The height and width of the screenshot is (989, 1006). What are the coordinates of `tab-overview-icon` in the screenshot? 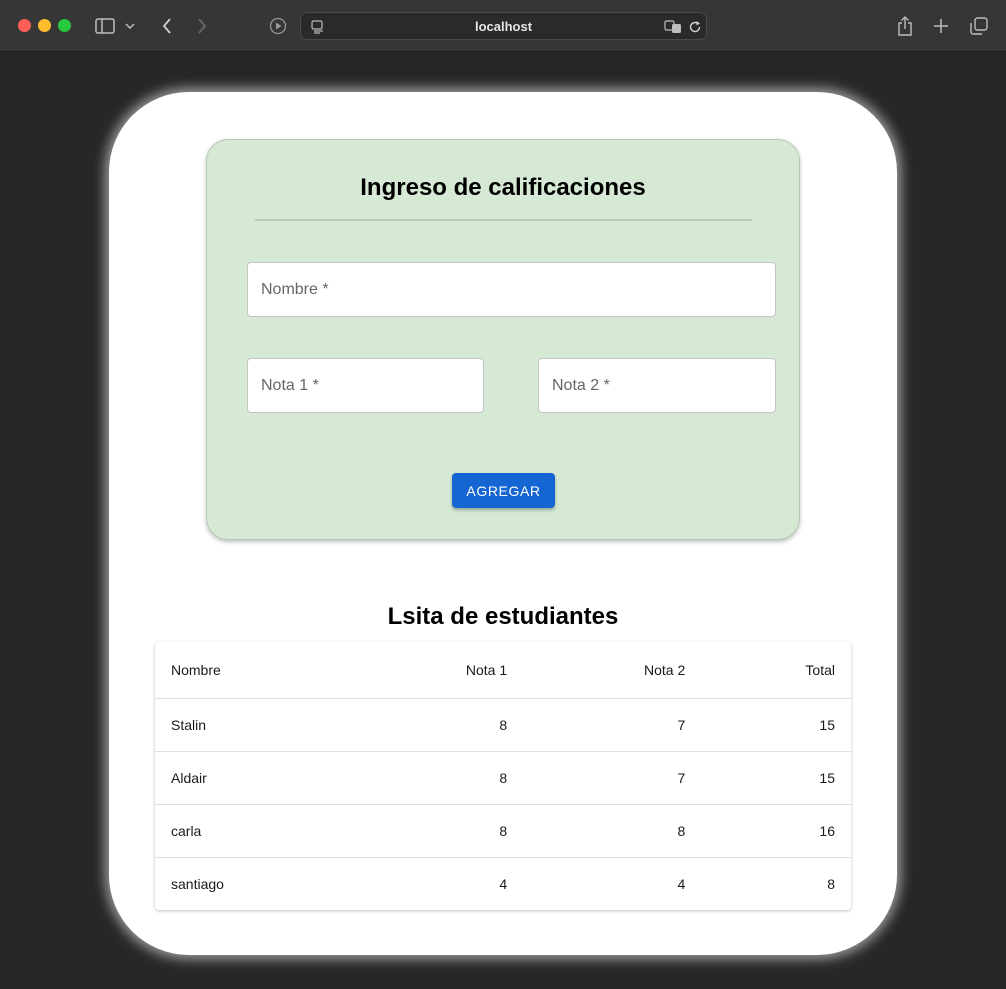 It's located at (979, 26).